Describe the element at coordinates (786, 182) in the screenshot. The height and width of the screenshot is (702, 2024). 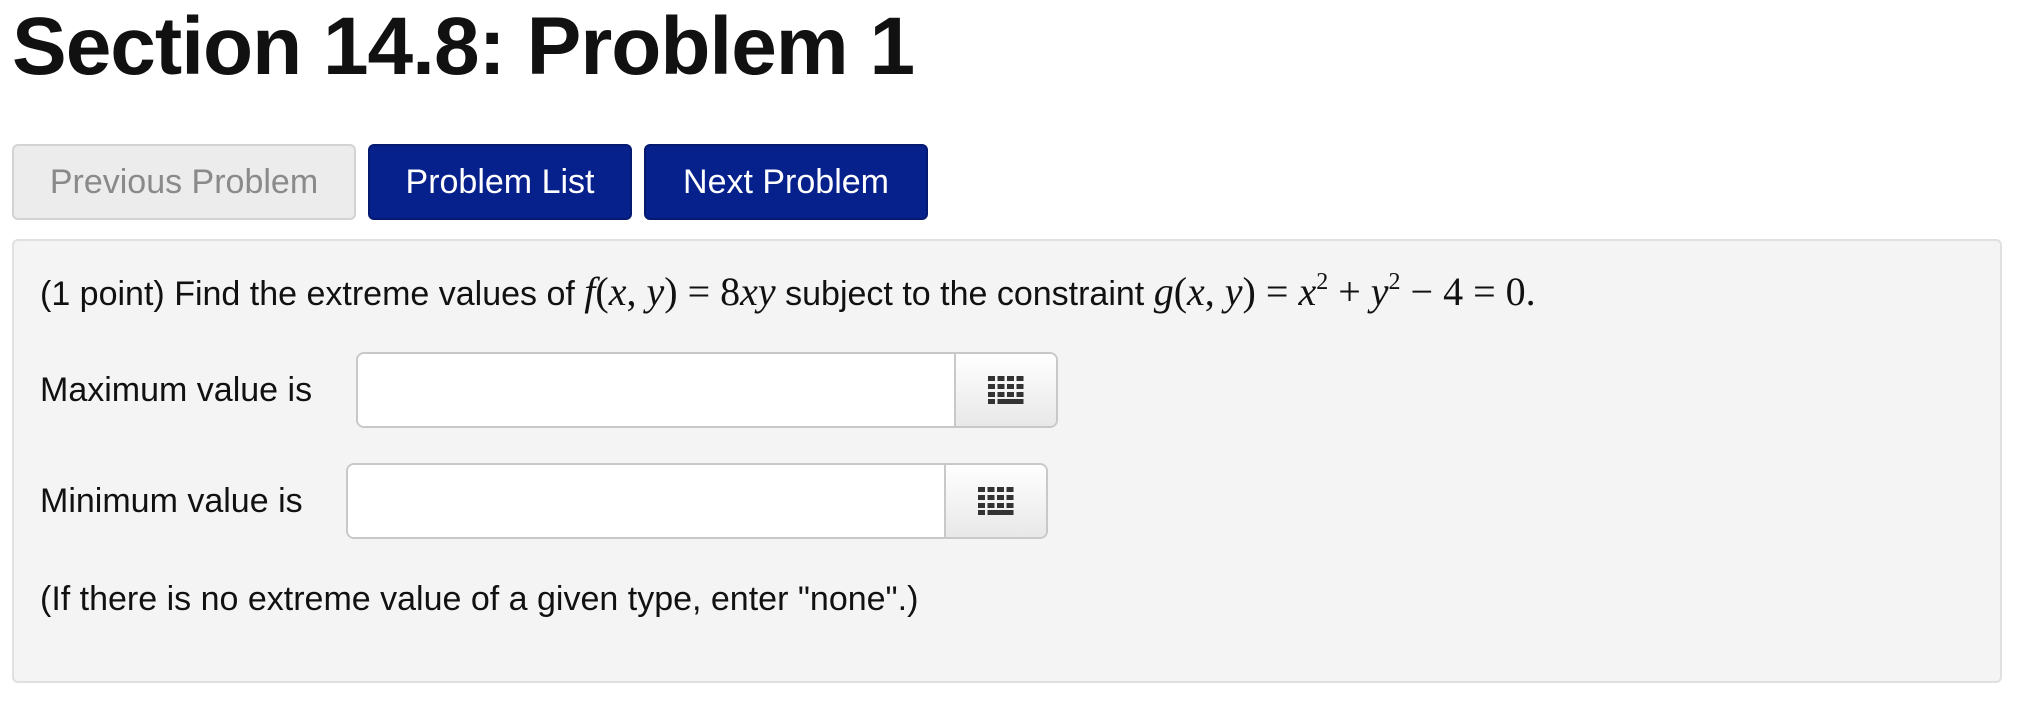
I see `next-problem-button: Next Problem` at that location.